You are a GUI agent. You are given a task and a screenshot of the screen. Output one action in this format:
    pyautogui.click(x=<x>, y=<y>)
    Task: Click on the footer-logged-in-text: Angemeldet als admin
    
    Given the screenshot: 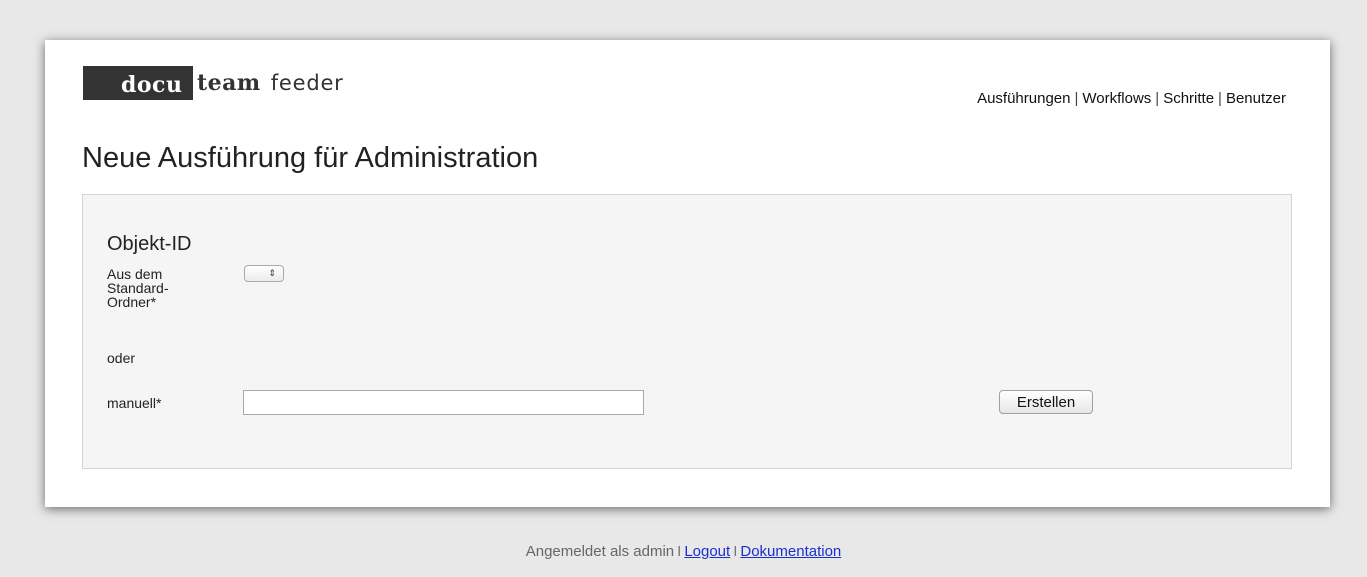 What is the action you would take?
    pyautogui.click(x=600, y=551)
    